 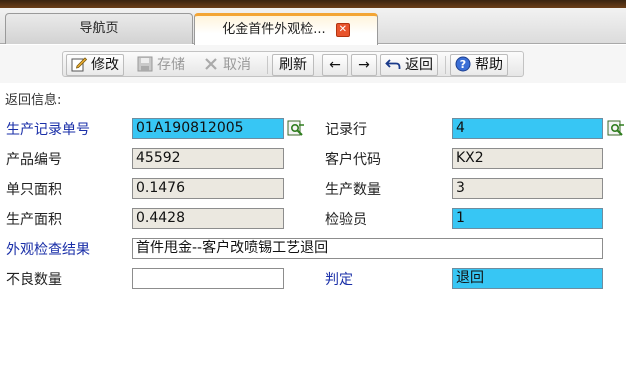 I want to click on help-label: 帮助, so click(x=489, y=65).